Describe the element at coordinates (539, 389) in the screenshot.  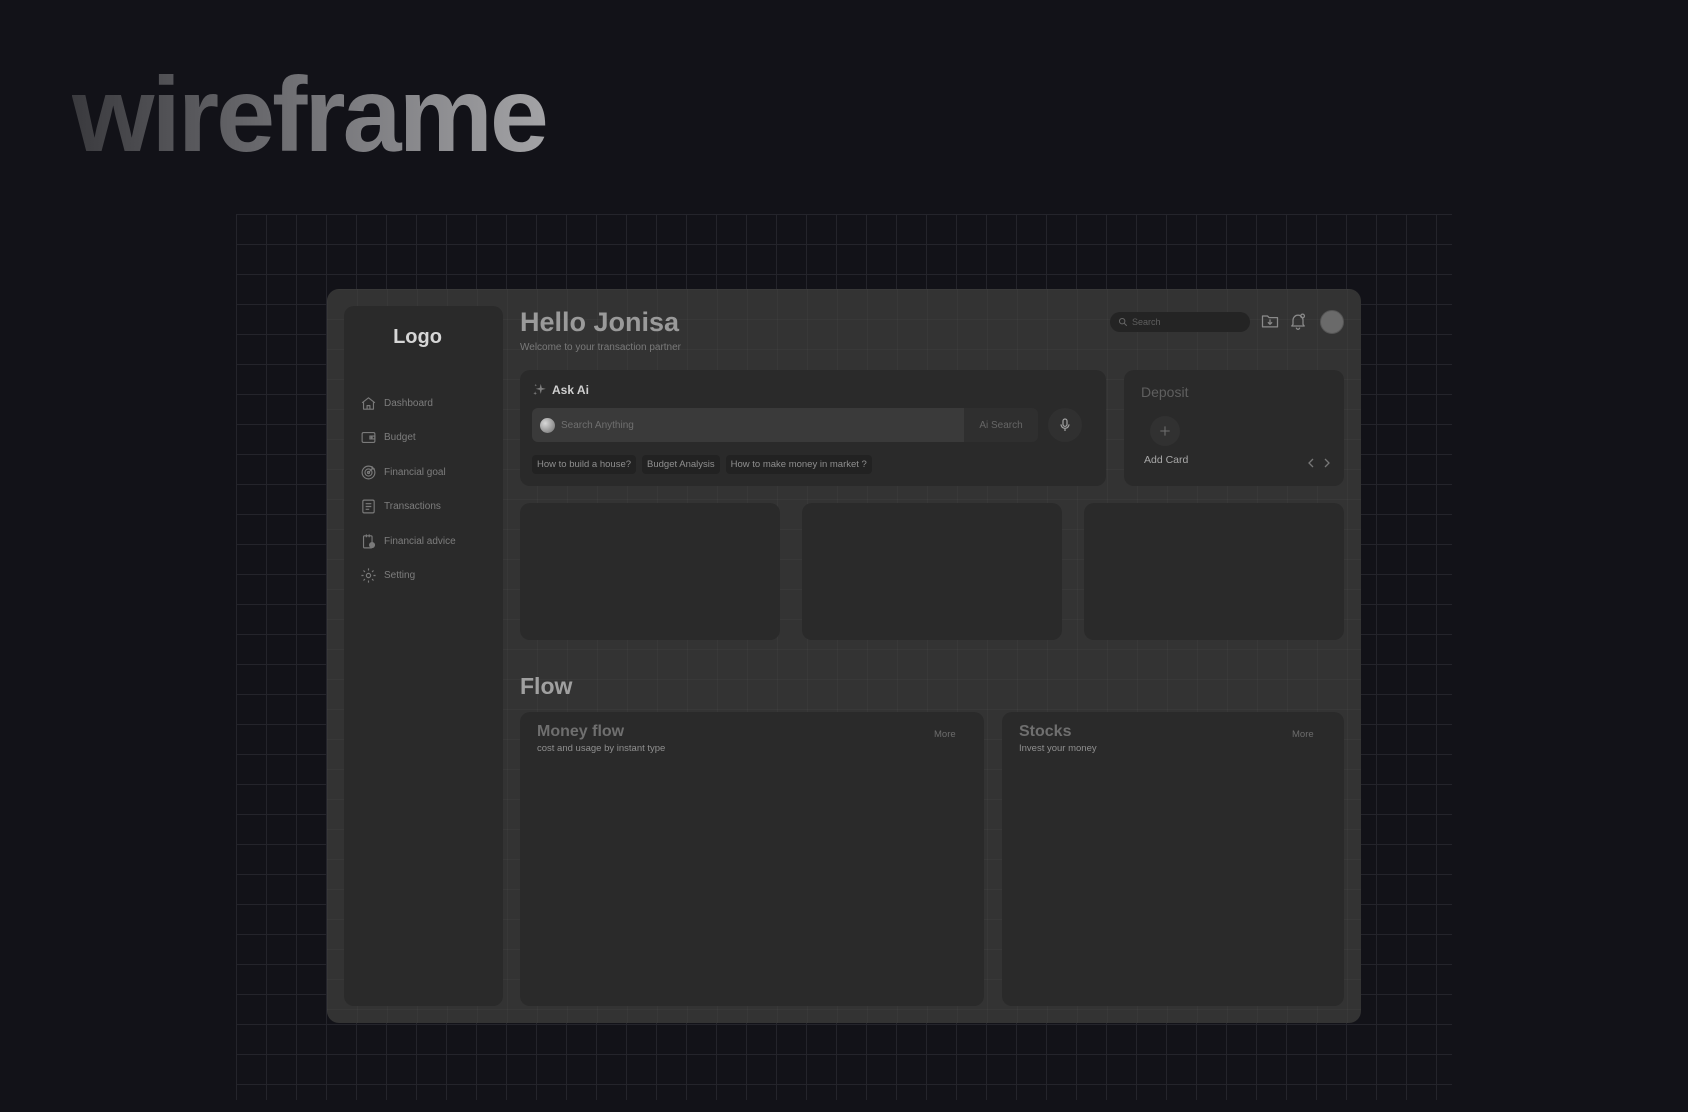
I see `sparkle-icon` at that location.